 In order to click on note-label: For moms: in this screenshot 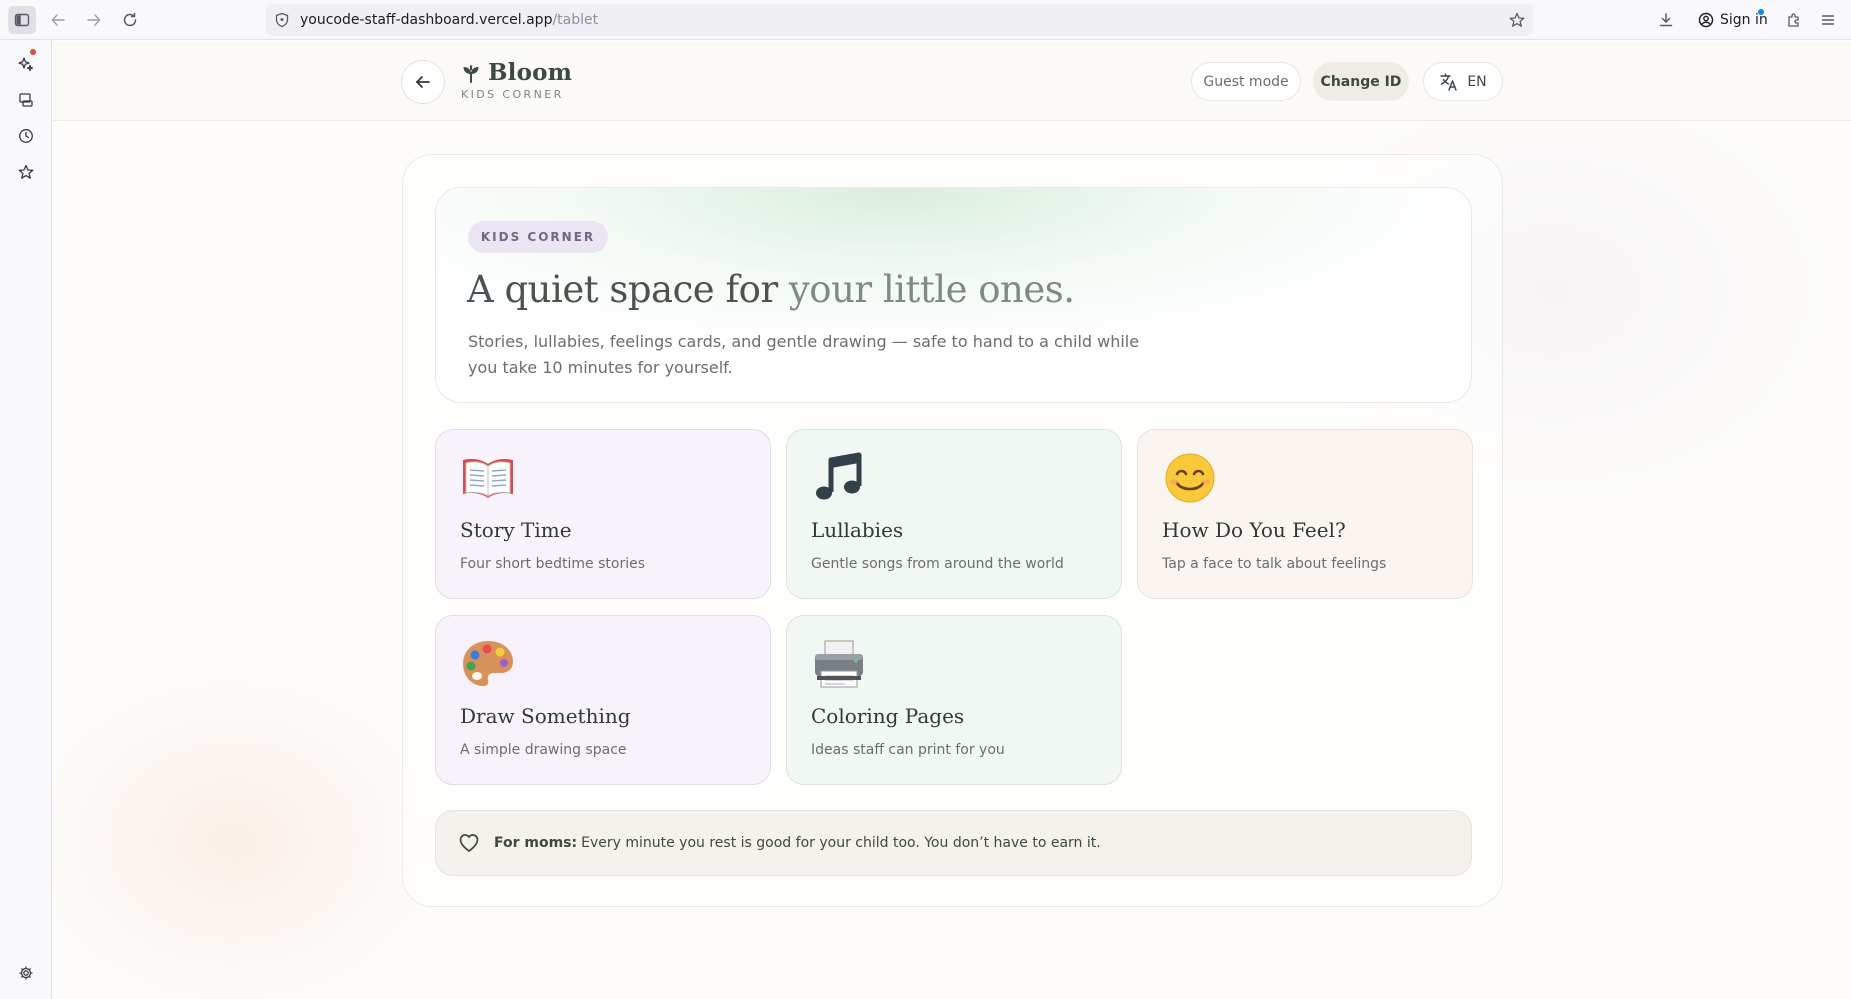, I will do `click(536, 843)`.